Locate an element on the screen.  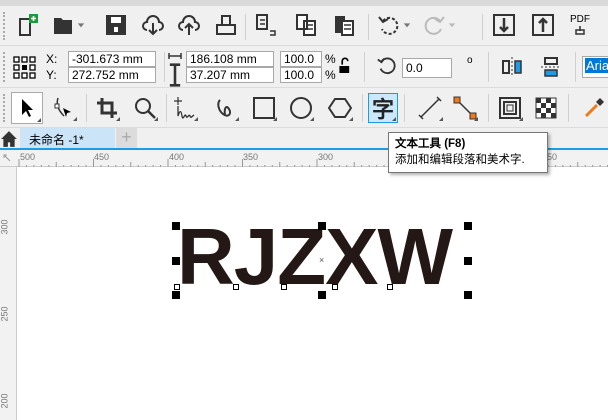
cloud-download-icon is located at coordinates (153, 25).